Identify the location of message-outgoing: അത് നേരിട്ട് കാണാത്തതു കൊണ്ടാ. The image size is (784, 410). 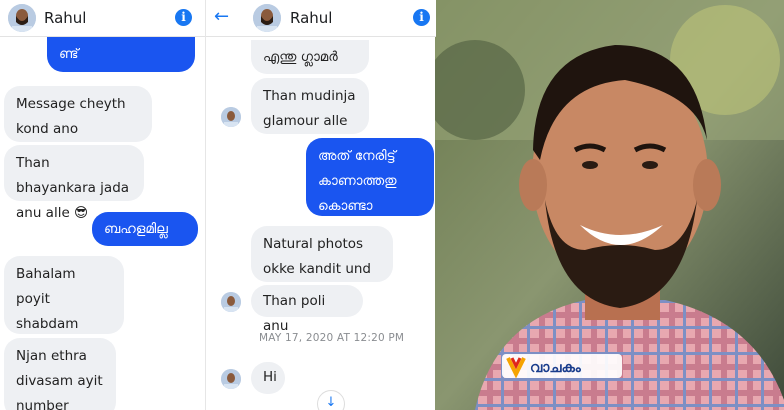
(370, 177).